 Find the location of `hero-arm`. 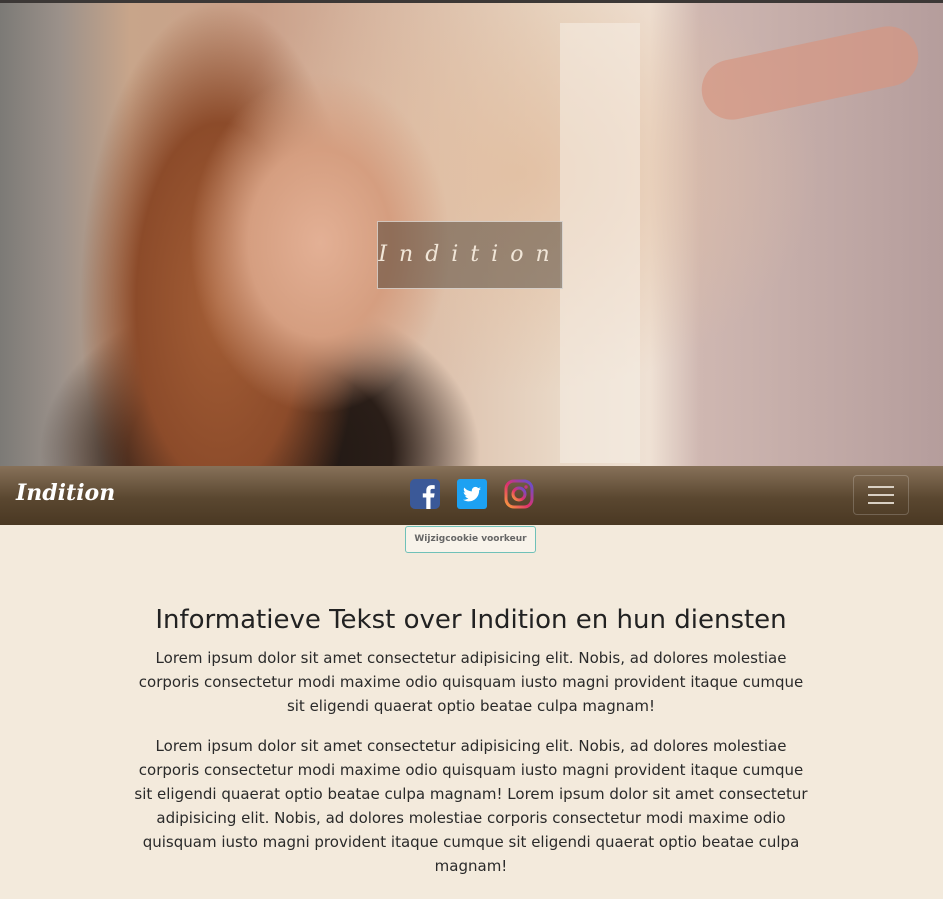

hero-arm is located at coordinates (810, 73).